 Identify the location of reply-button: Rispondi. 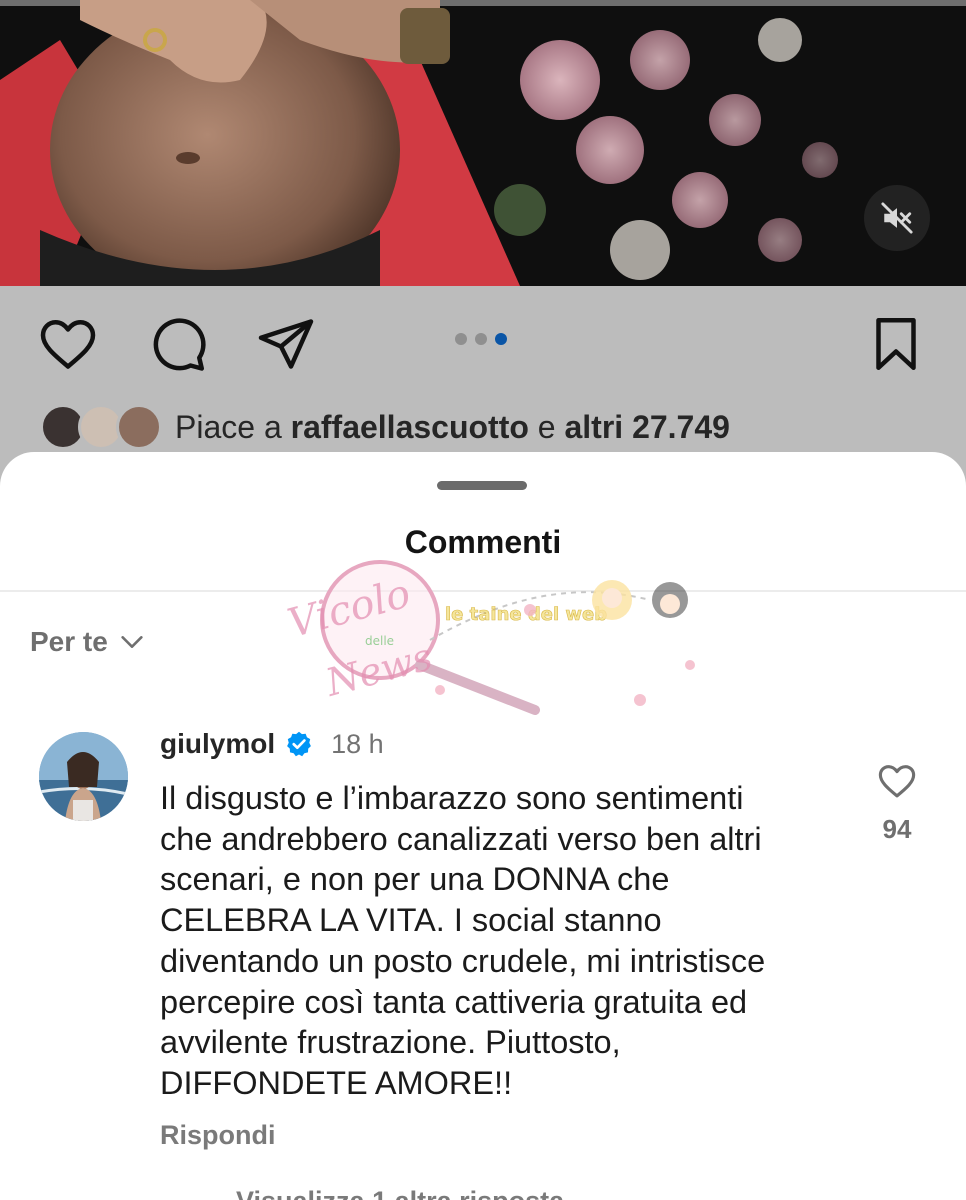
(218, 1135).